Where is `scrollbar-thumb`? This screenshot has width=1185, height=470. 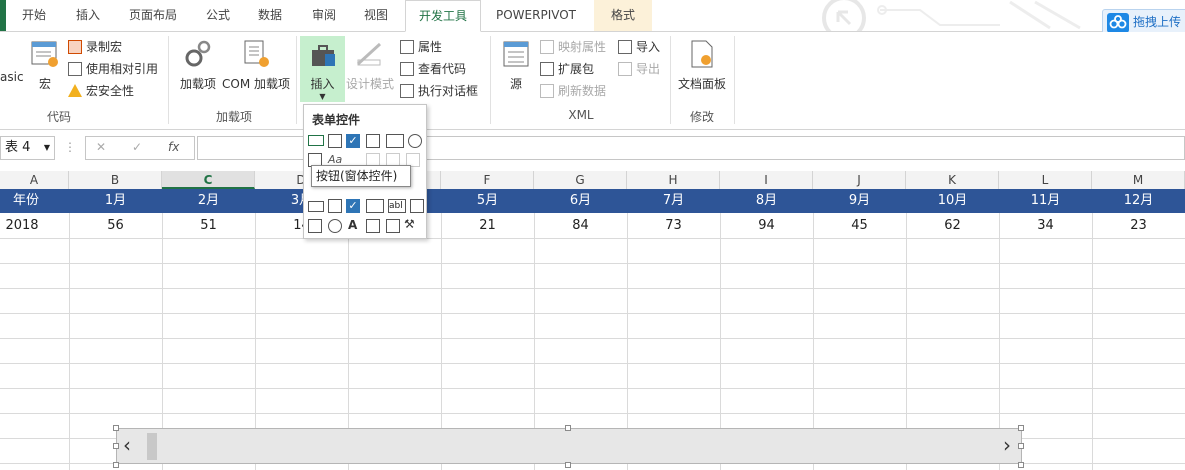 scrollbar-thumb is located at coordinates (152, 446).